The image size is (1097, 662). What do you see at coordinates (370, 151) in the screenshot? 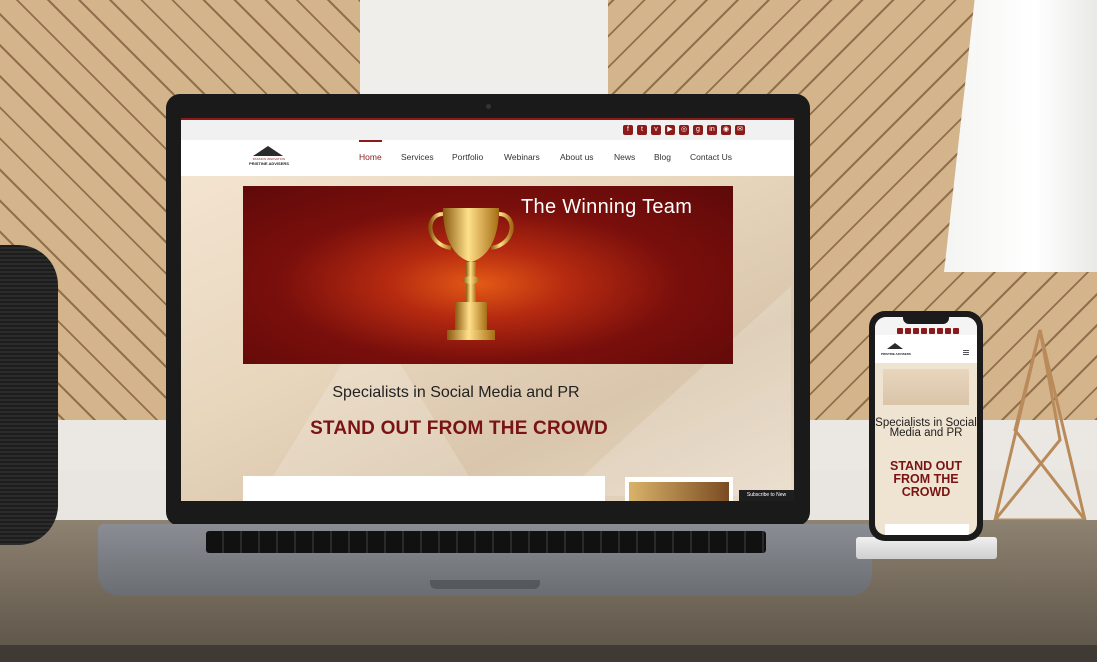
I see `nav-home: Home` at bounding box center [370, 151].